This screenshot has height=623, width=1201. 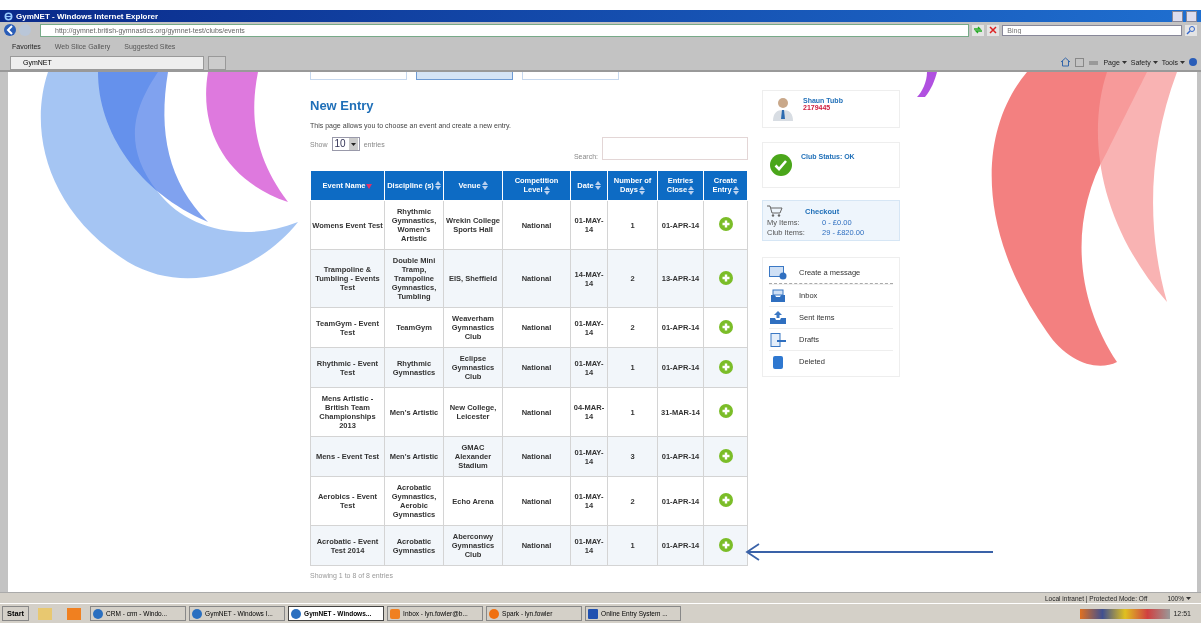 I want to click on document-icon, so click(x=778, y=339).